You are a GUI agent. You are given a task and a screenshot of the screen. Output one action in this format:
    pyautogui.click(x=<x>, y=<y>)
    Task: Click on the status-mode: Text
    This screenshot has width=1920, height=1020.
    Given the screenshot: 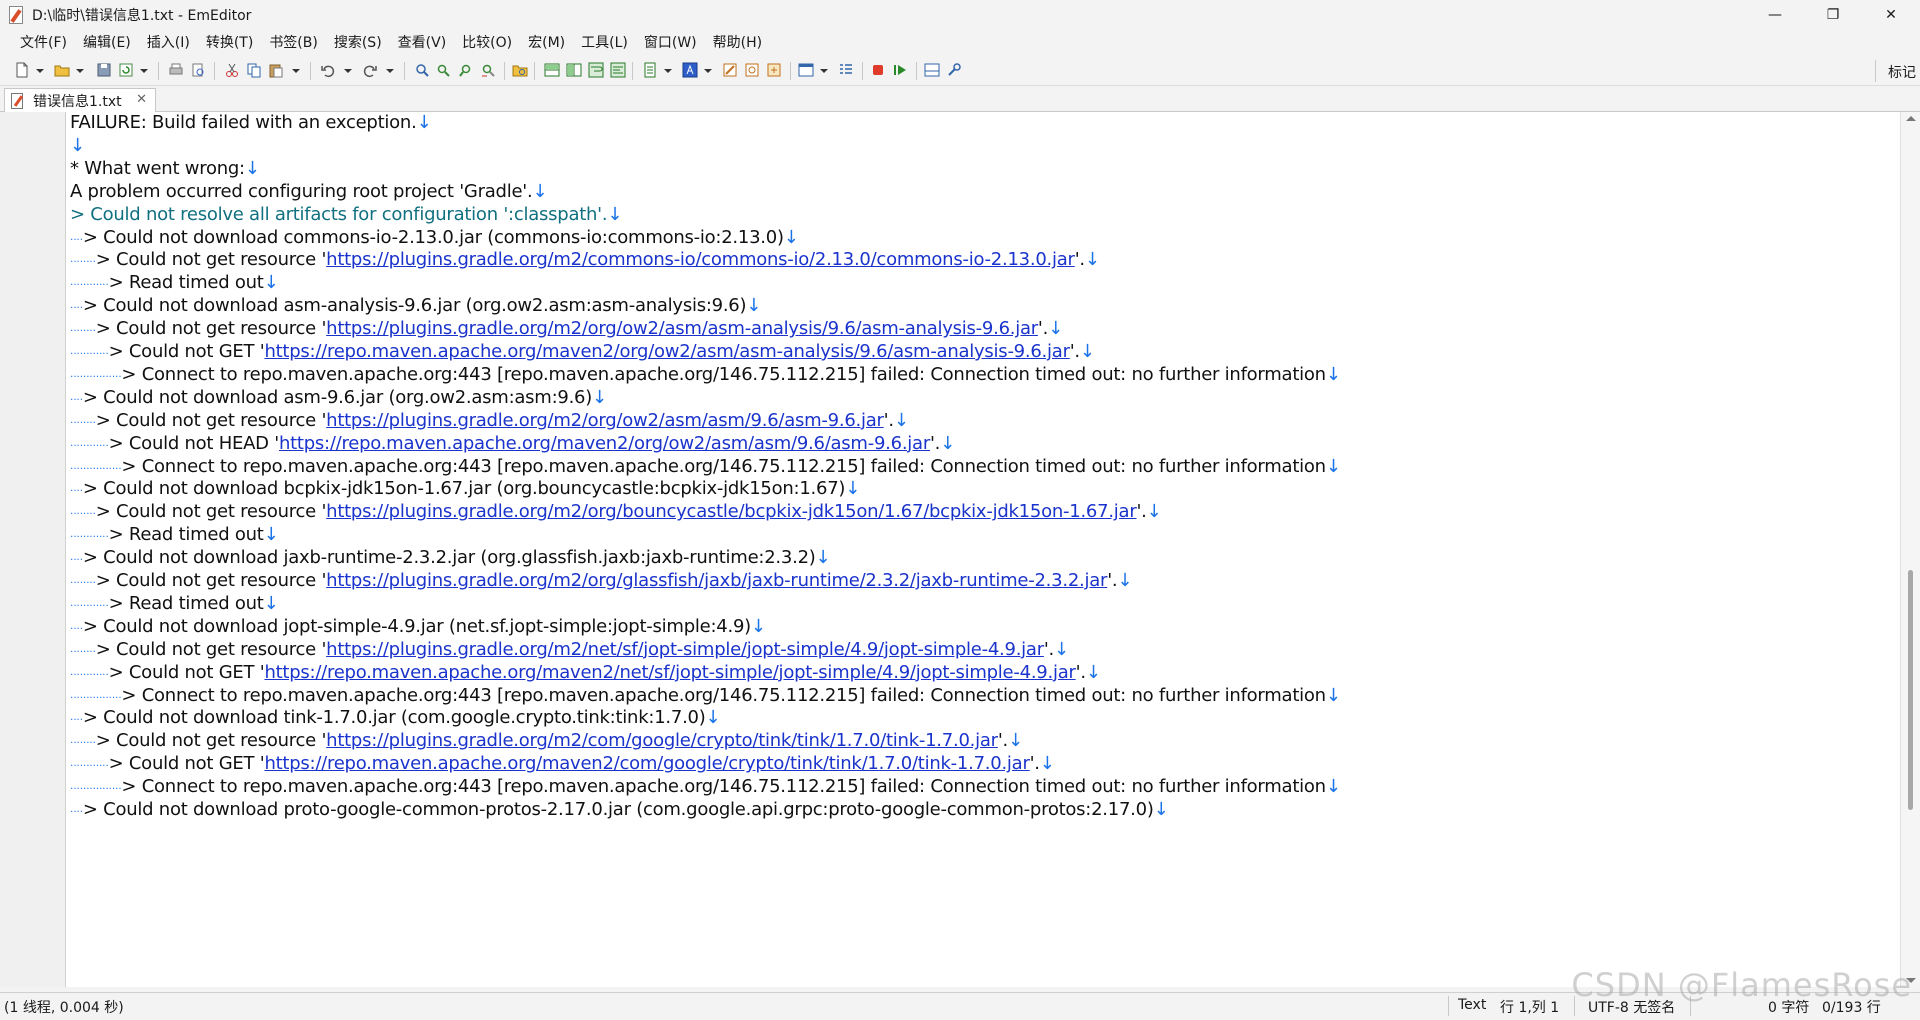 What is the action you would take?
    pyautogui.click(x=1472, y=1005)
    